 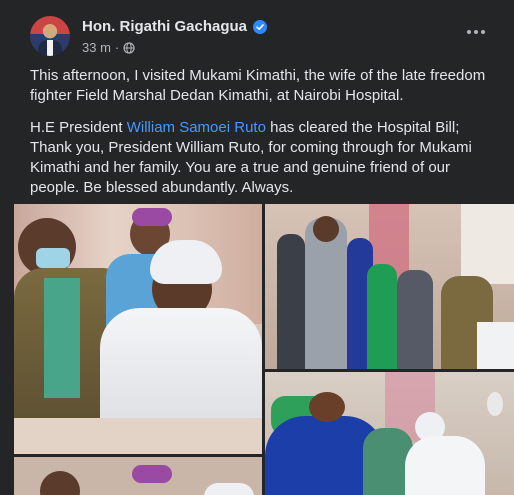 I want to click on post-meta: 33 m ·, so click(x=108, y=47).